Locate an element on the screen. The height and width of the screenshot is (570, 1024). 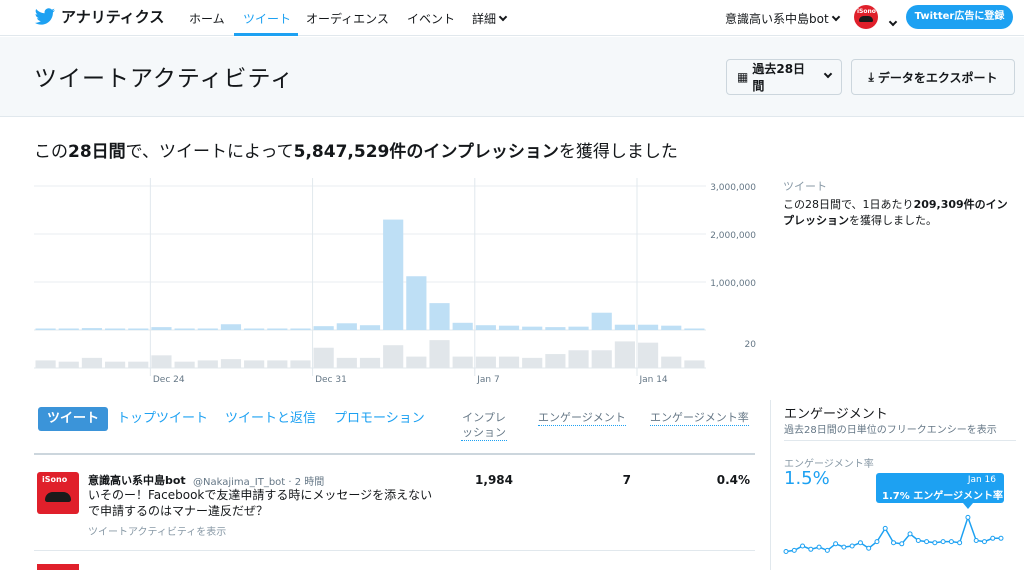
tab-tweets-and-replies: ツイートと返信 is located at coordinates (270, 419).